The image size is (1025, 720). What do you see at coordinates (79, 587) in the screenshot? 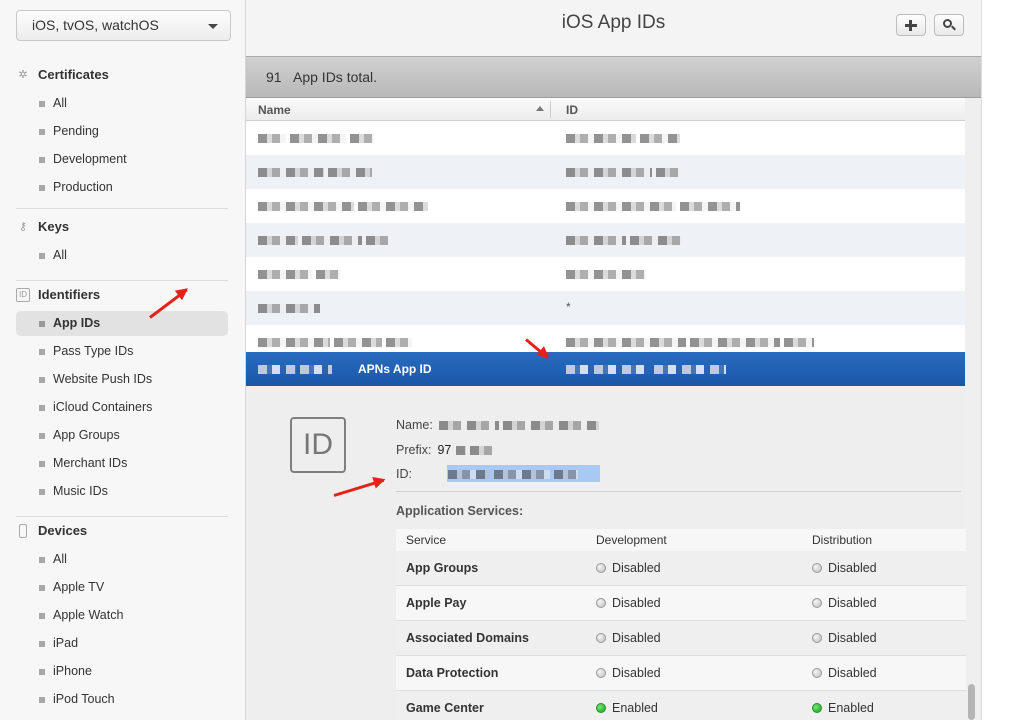
I see `sidebar-item-label: Apple TV` at bounding box center [79, 587].